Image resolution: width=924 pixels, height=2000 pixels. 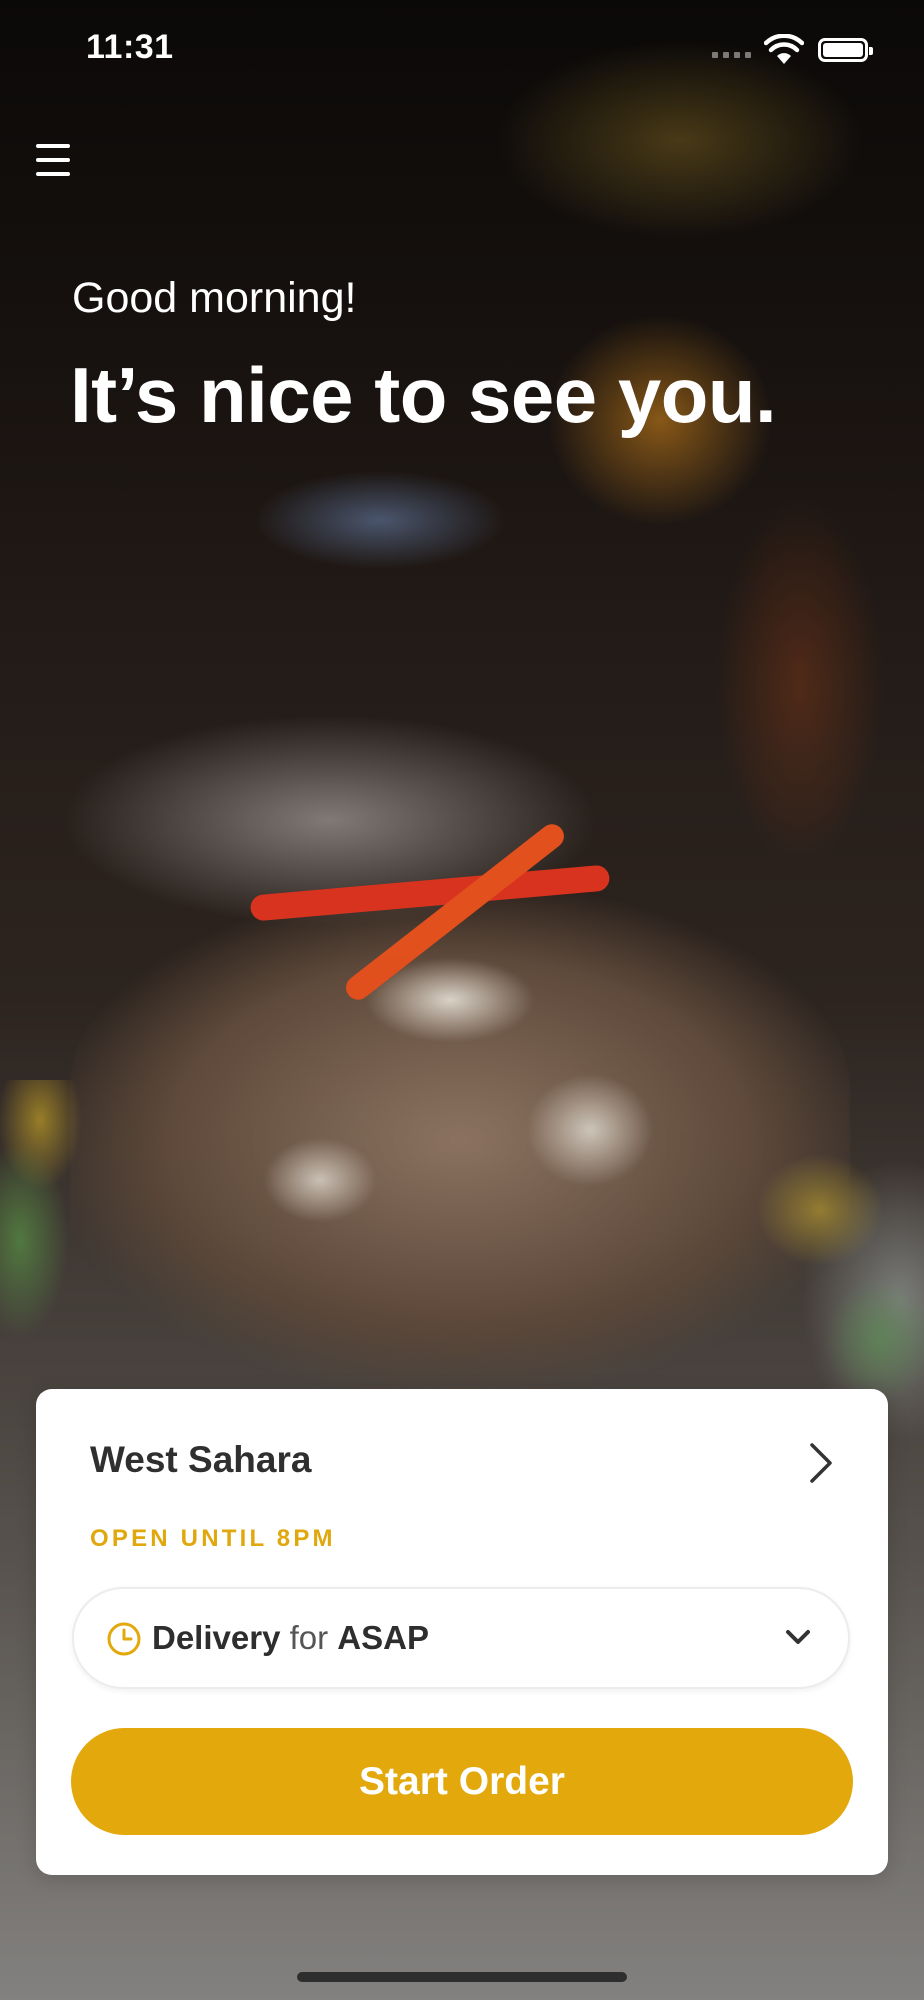 I want to click on location-selector: West Sahara, so click(x=462, y=1459).